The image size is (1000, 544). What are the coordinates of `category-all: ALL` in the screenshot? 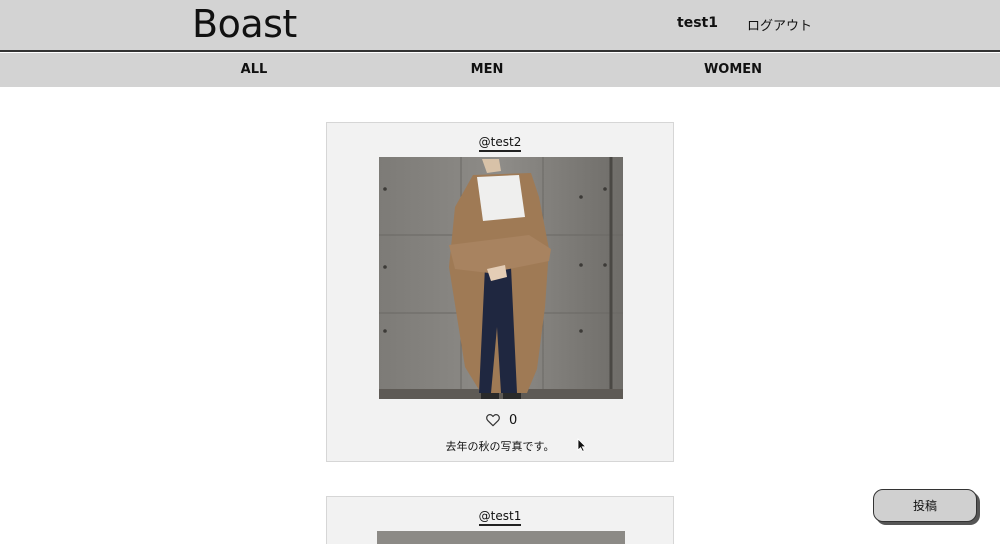 It's located at (254, 69).